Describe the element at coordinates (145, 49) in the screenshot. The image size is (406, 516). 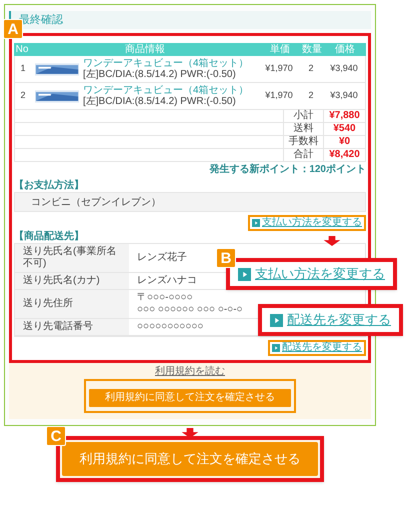
I see `column-header: 商品情報` at that location.